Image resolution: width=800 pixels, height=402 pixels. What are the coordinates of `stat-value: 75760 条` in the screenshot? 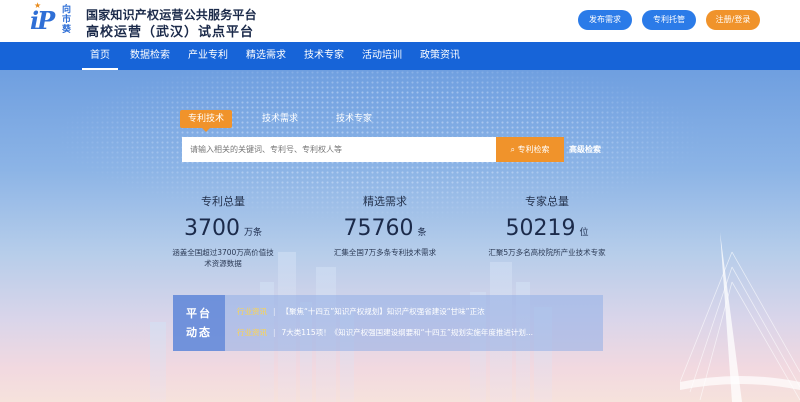 It's located at (385, 228).